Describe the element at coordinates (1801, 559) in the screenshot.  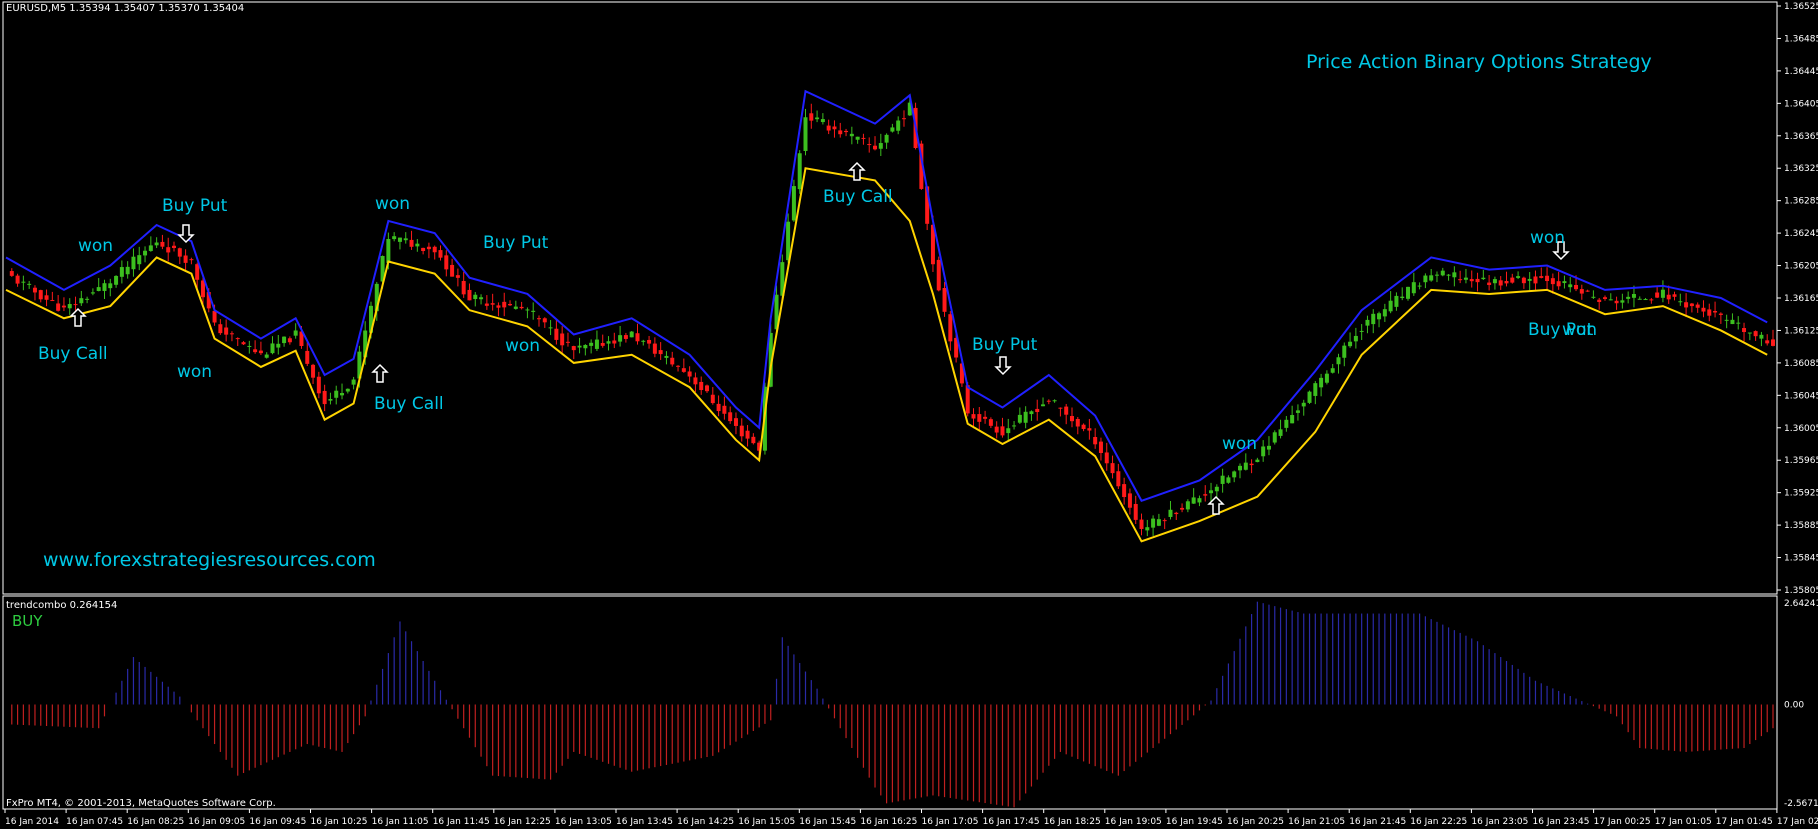
I see `y-tick-label: 1.35845` at that location.